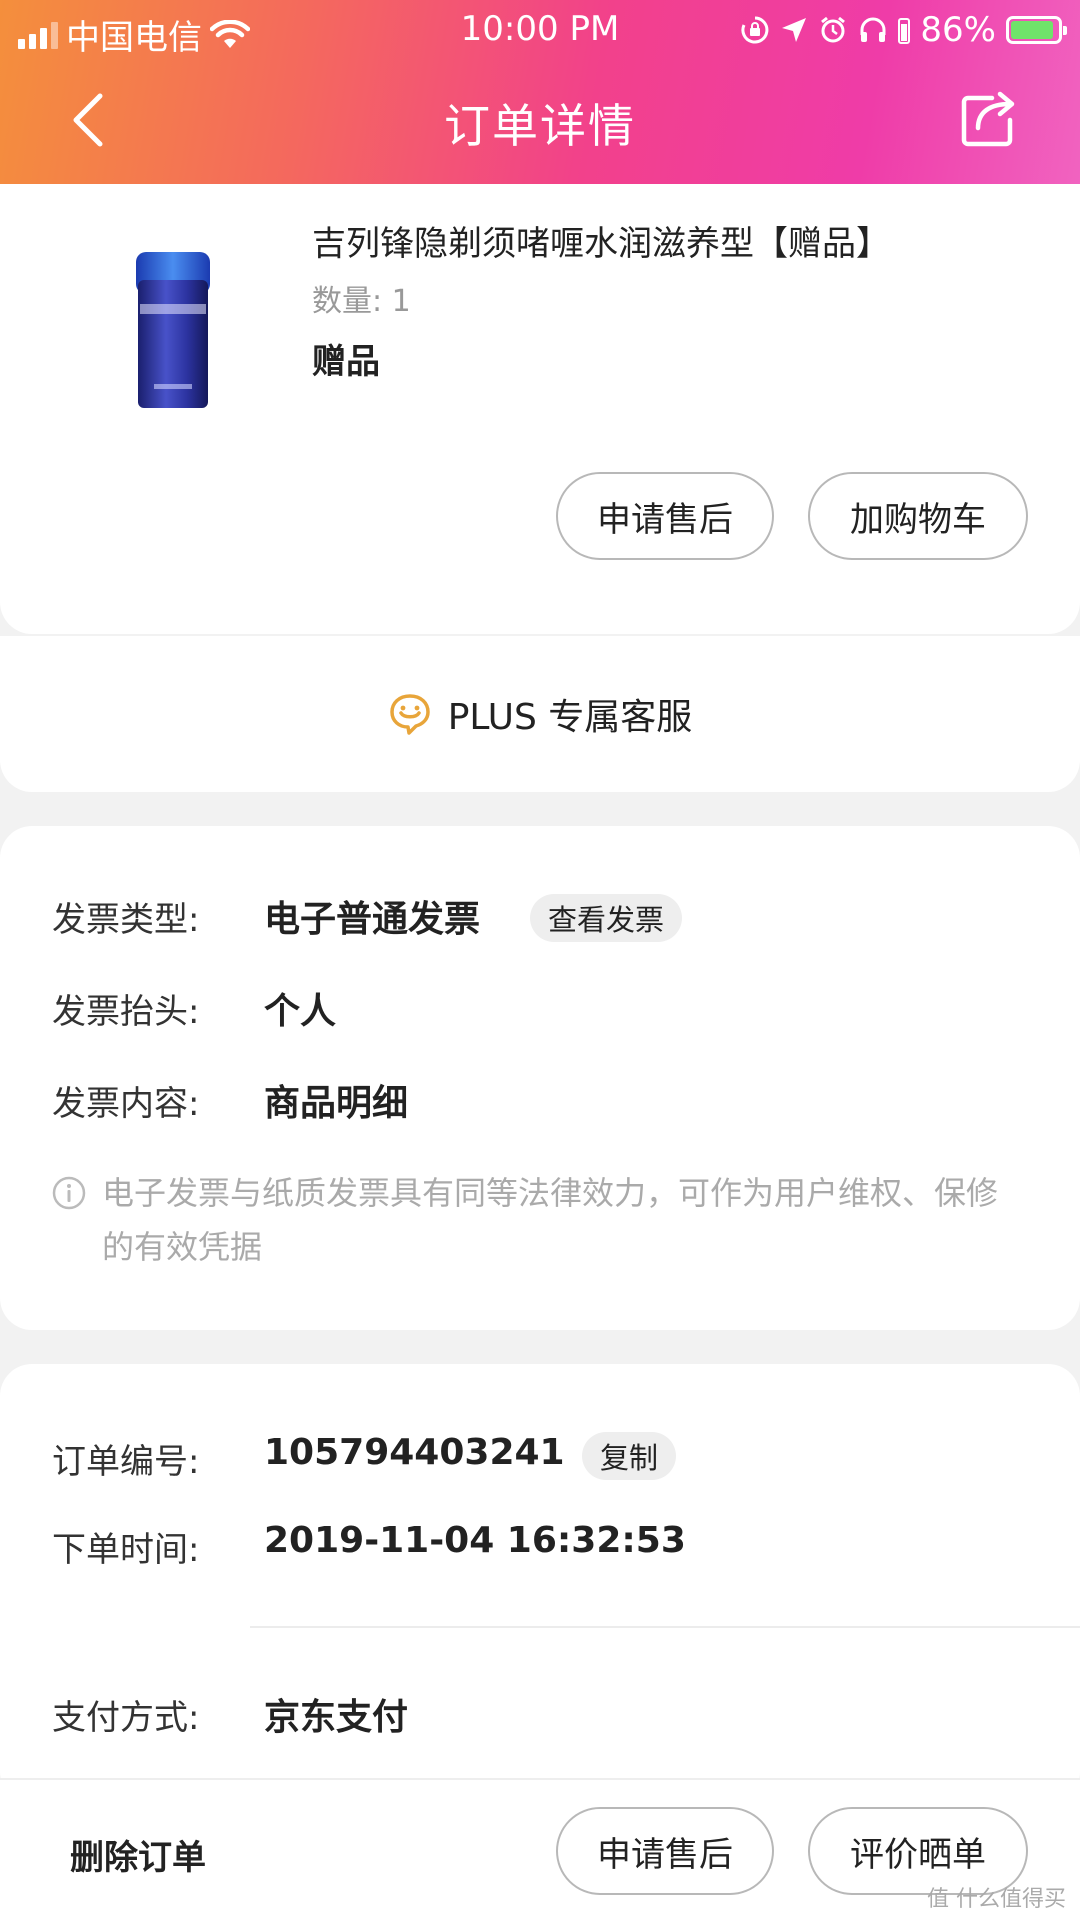 The width and height of the screenshot is (1080, 1921). I want to click on product-tag: 赠品, so click(346, 362).